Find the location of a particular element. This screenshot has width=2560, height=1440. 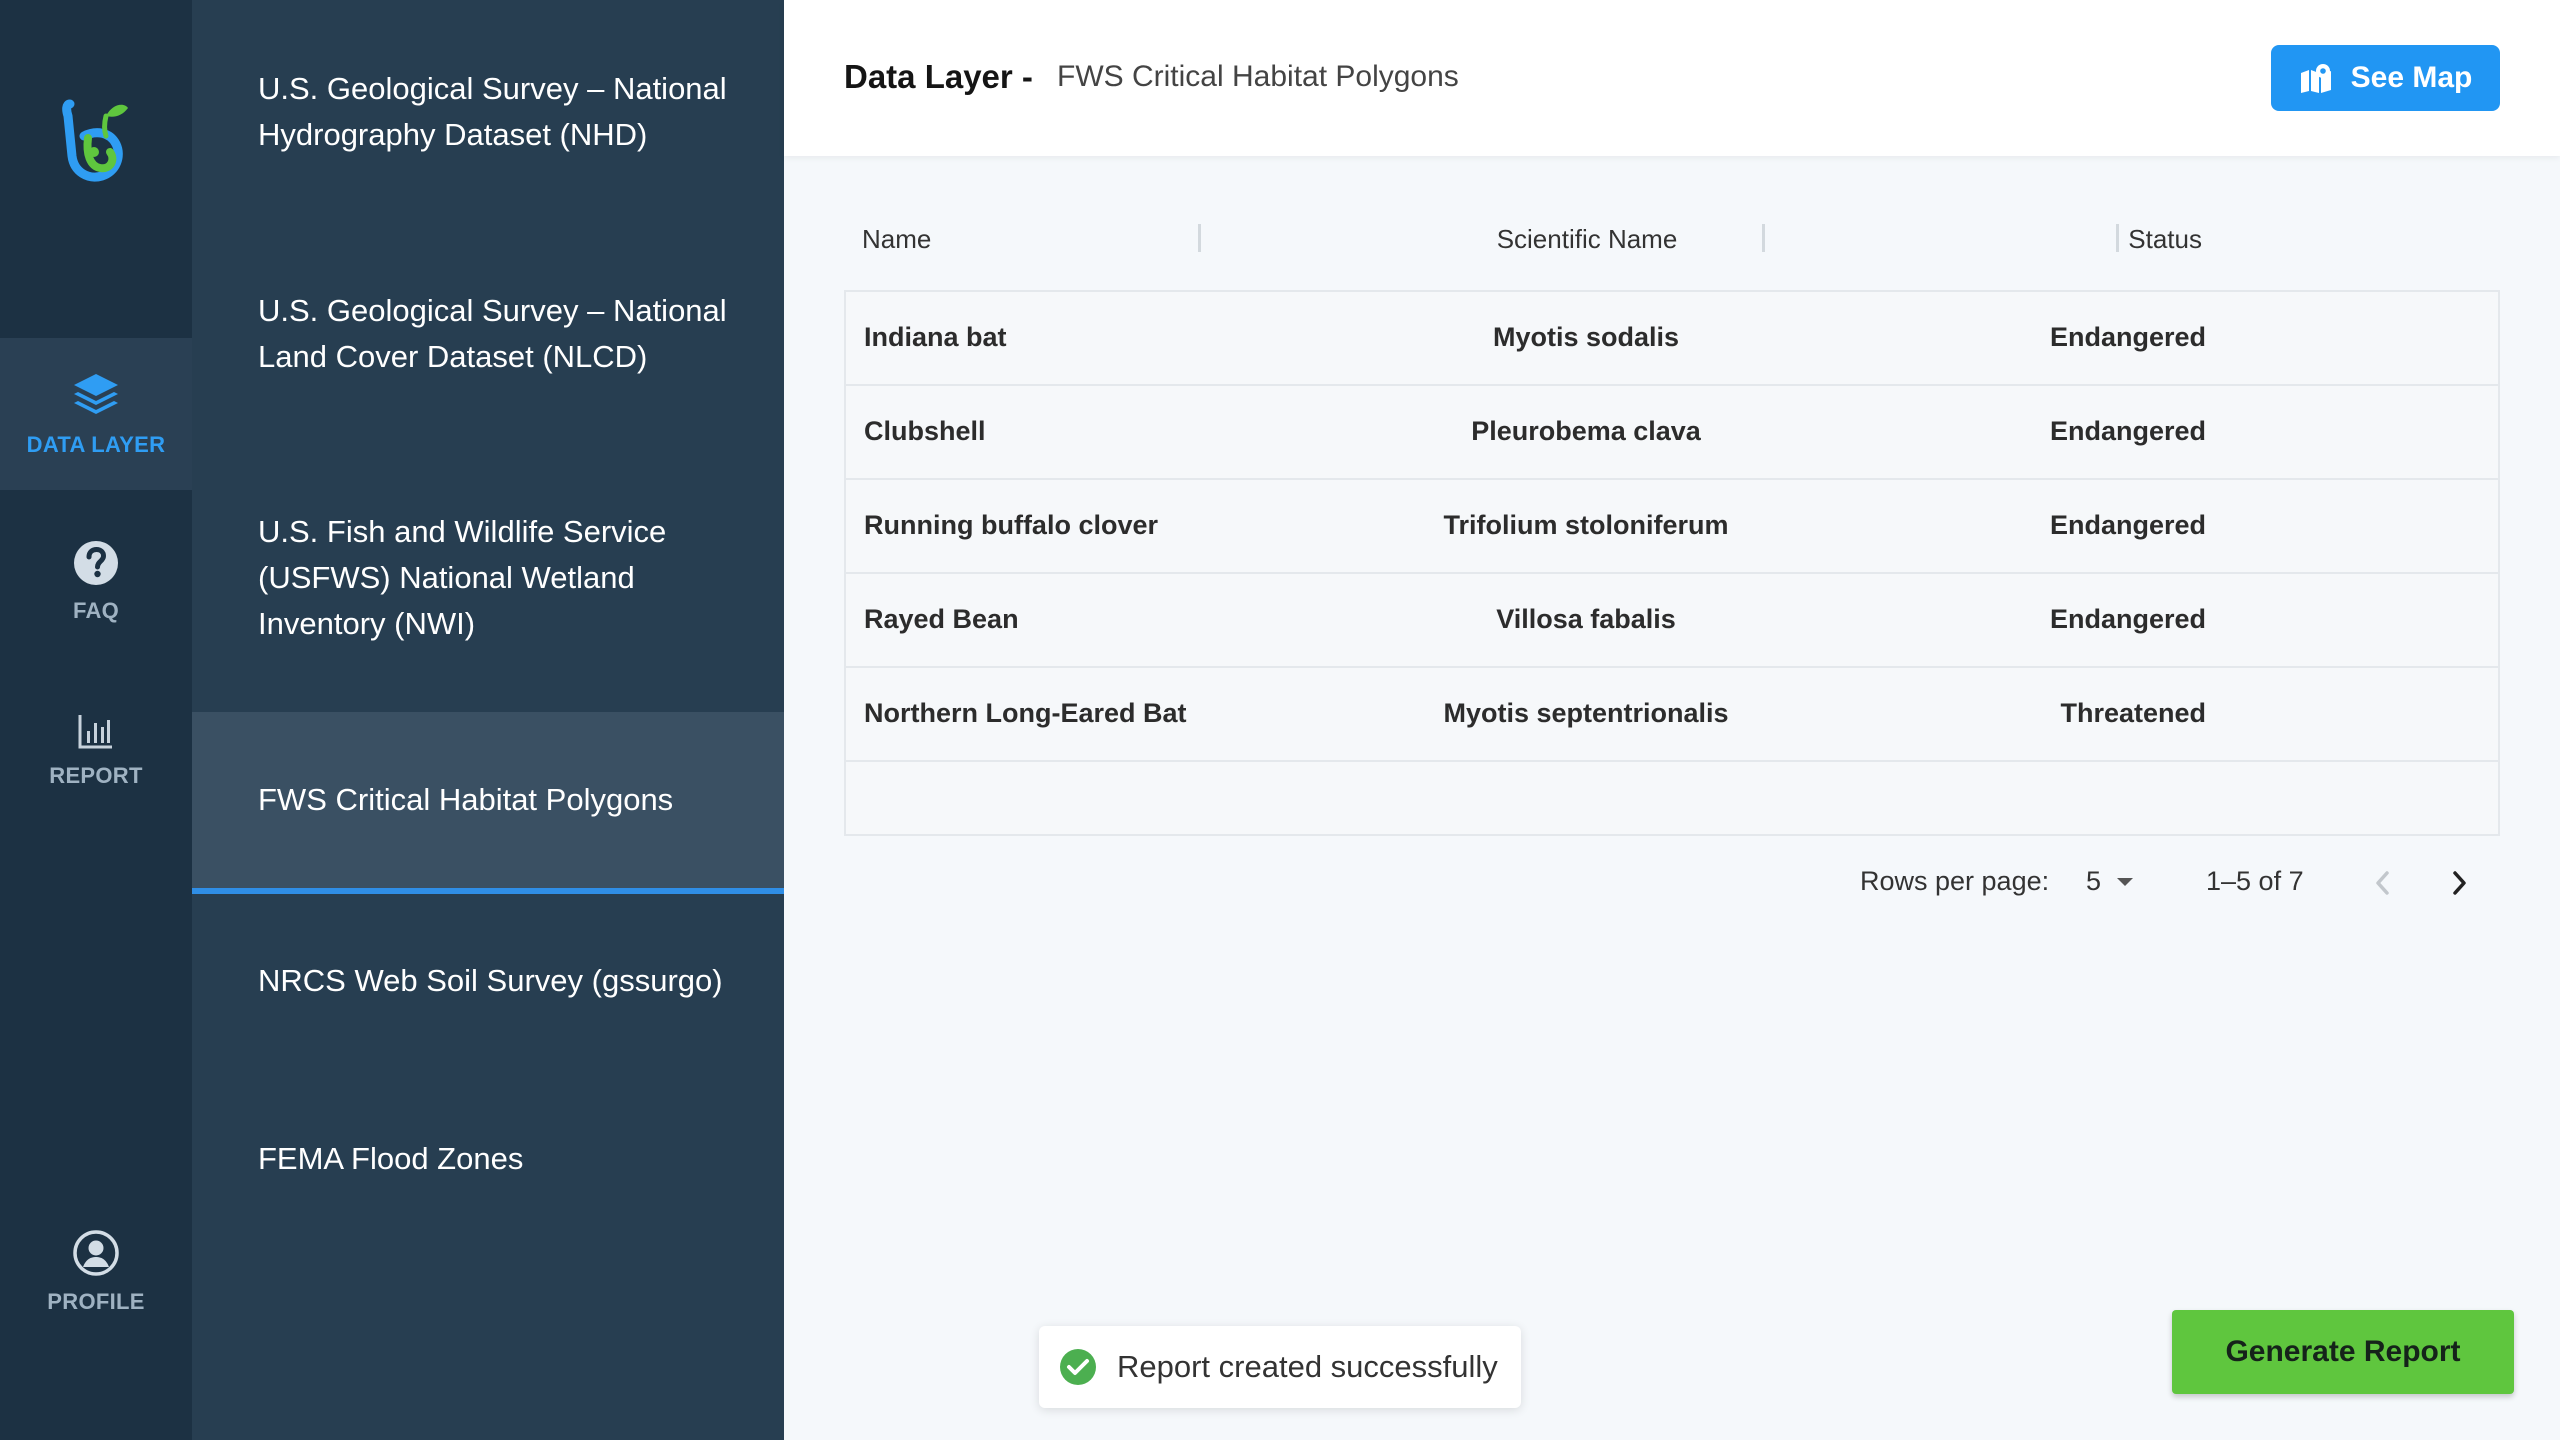

nav-item-faq: FAQ is located at coordinates (96, 582).